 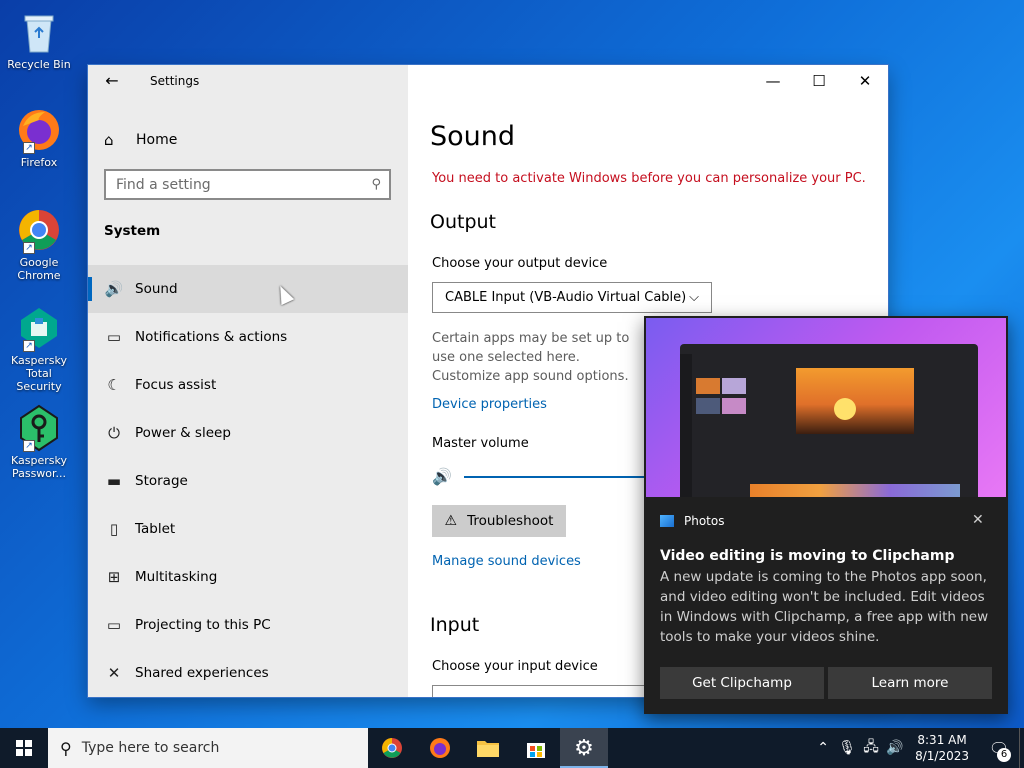 What do you see at coordinates (156, 289) in the screenshot?
I see `sidebar-item-label: Sound` at bounding box center [156, 289].